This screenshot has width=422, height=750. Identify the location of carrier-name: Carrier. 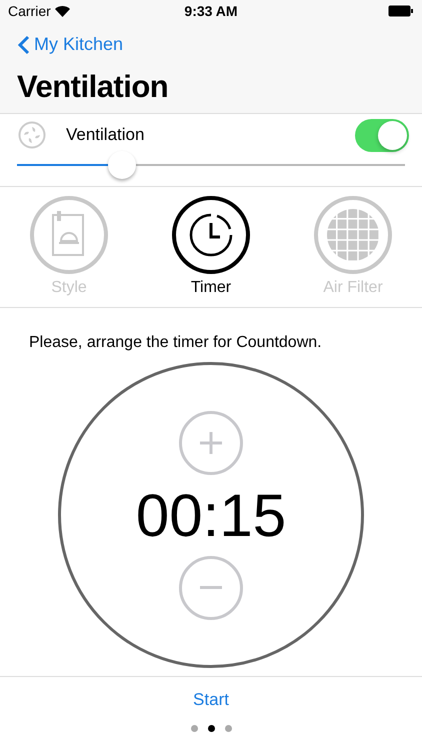
(29, 11).